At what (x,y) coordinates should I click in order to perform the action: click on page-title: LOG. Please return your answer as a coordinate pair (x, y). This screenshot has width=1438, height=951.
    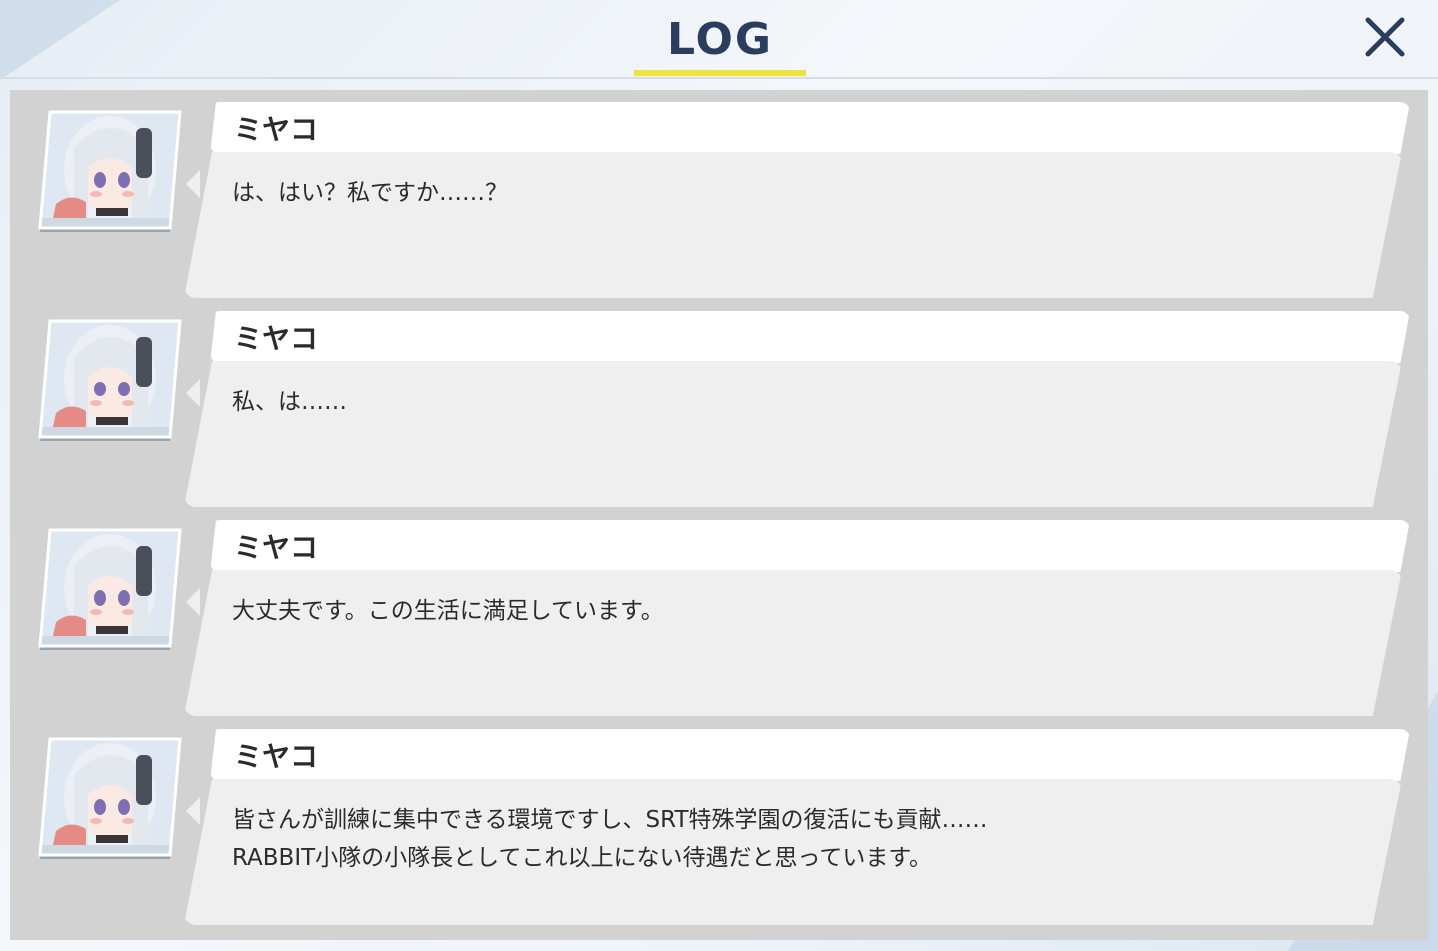
    Looking at the image, I should click on (720, 39).